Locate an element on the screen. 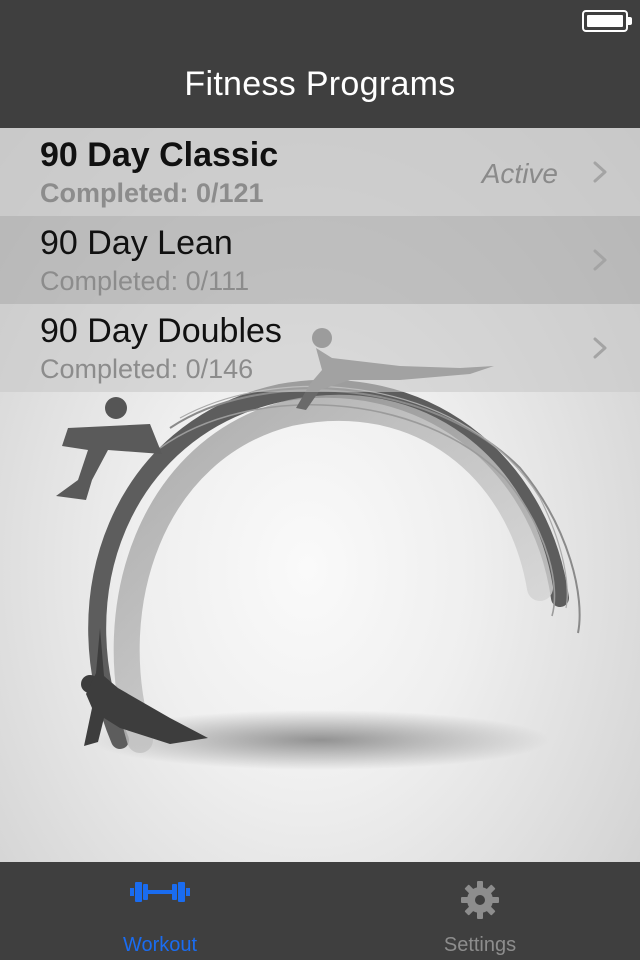 The width and height of the screenshot is (640, 960). battery-icon is located at coordinates (607, 21).